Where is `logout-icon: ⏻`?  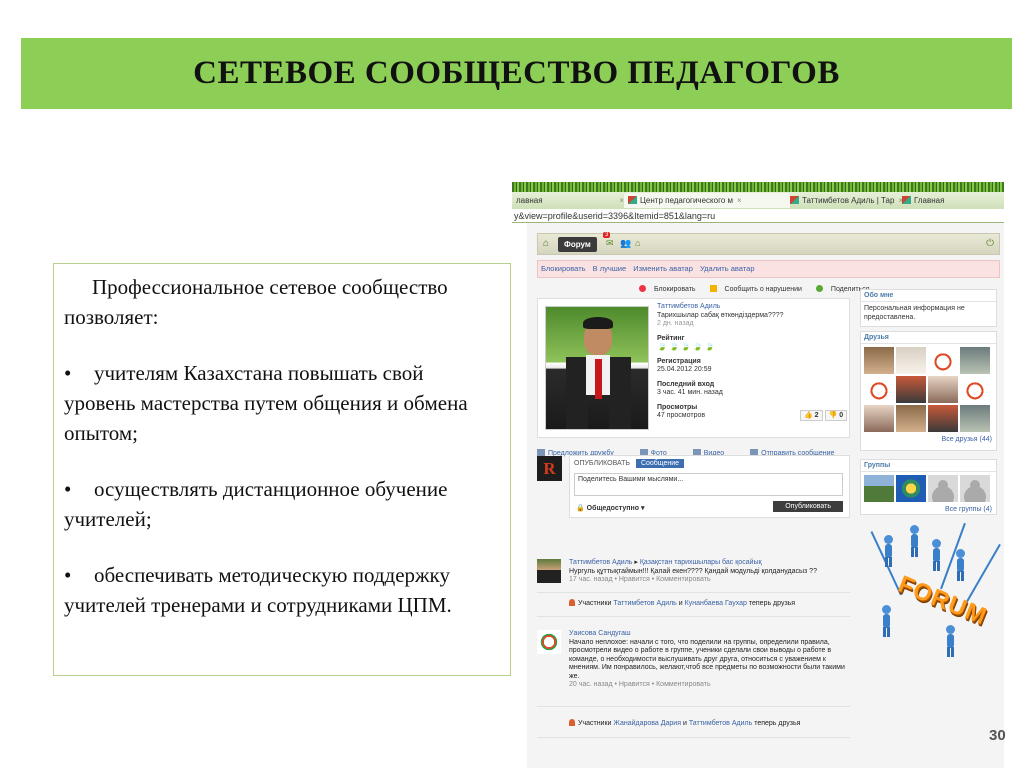 logout-icon: ⏻ is located at coordinates (990, 243).